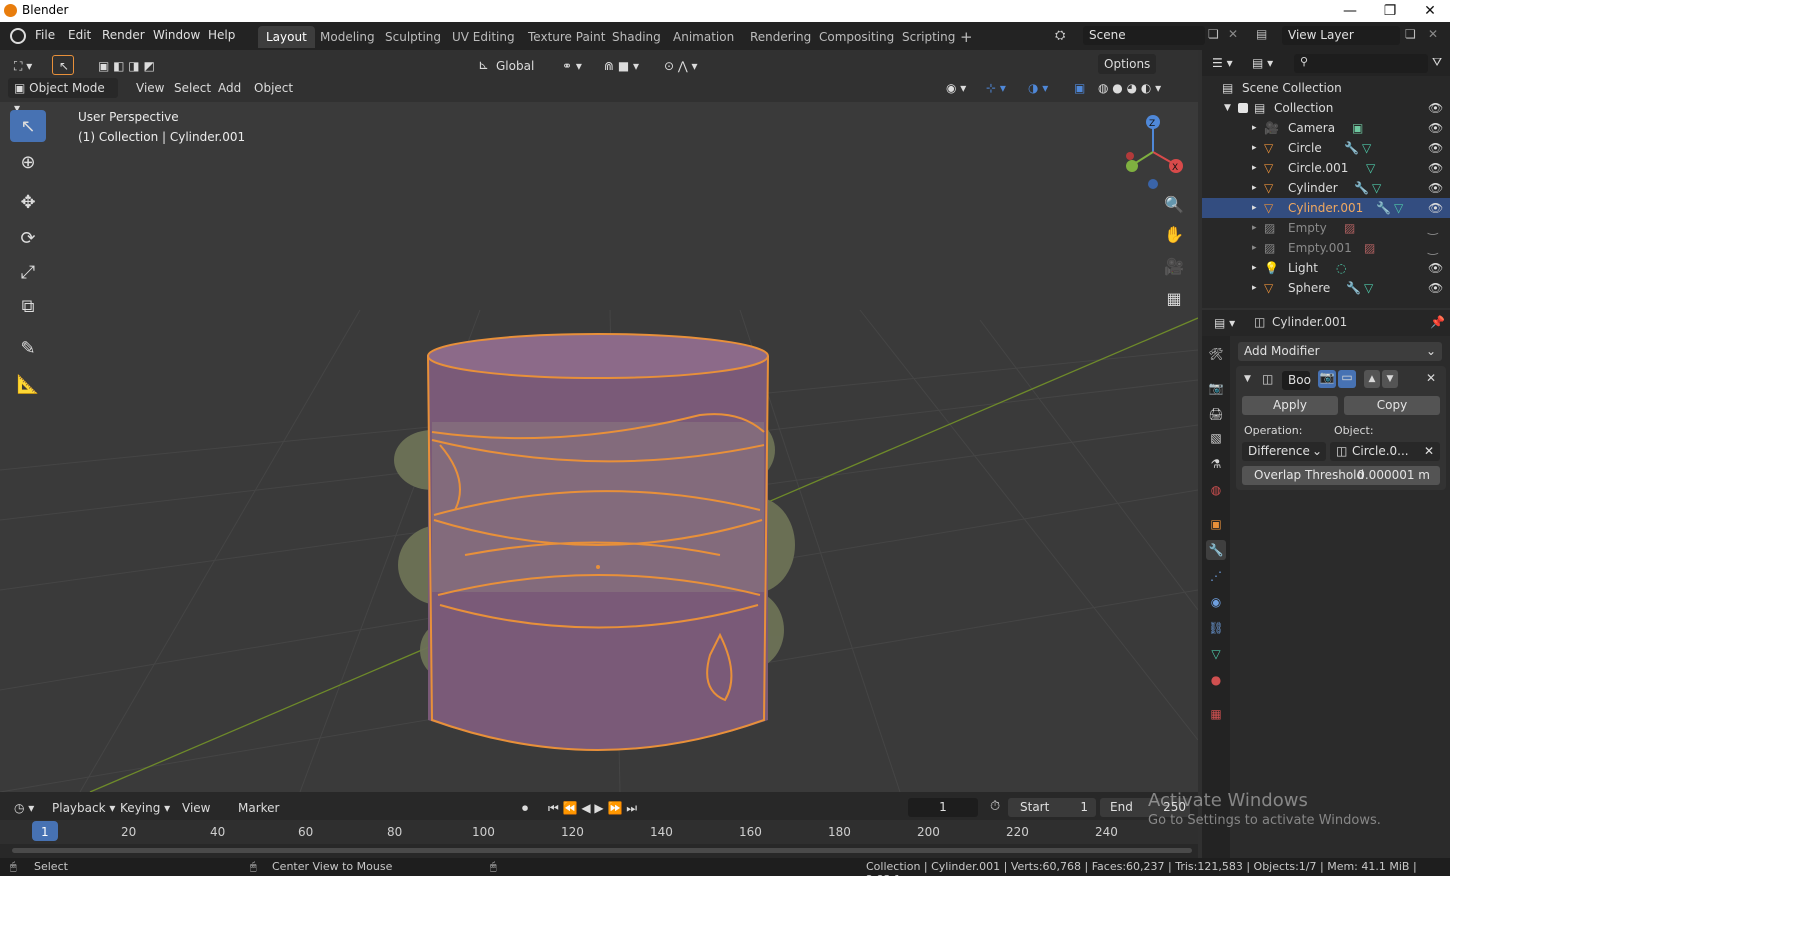 The height and width of the screenshot is (926, 1796). I want to click on outliner-item-camera: ▸ 🎥 Camera ▣ 👁, so click(1326, 128).